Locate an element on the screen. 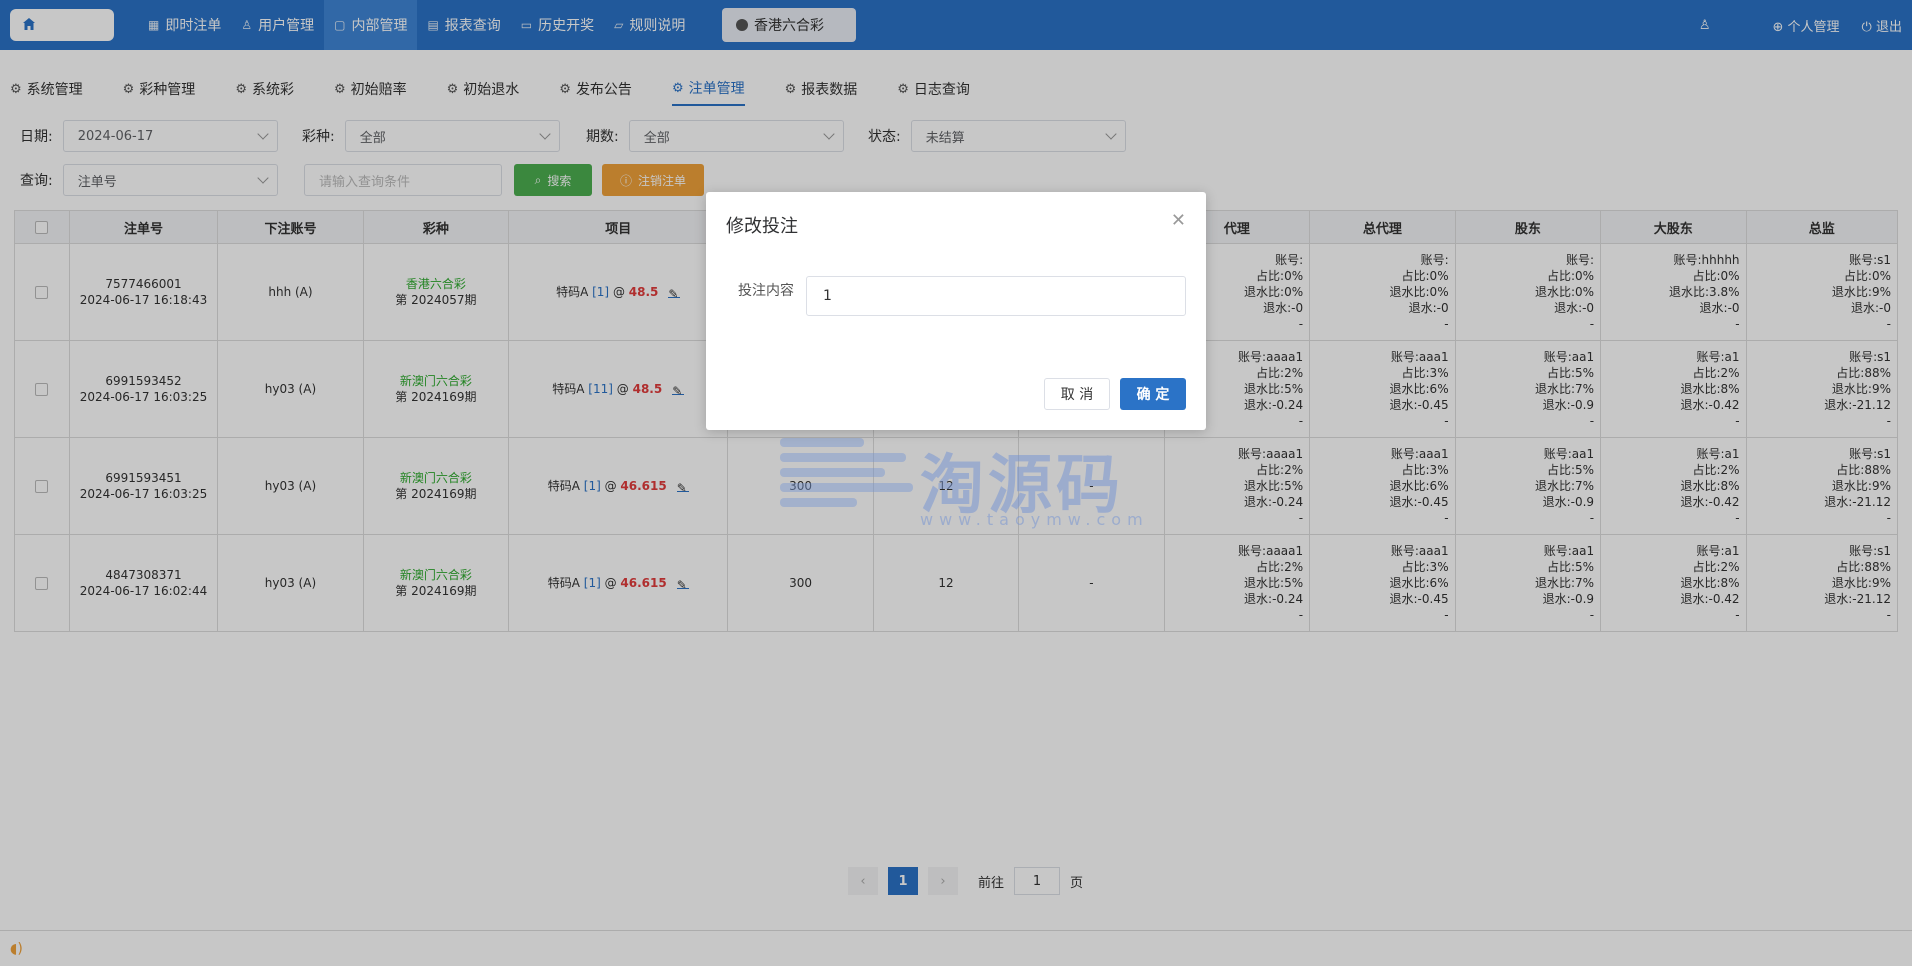  edit-bet-dialog: 修改投注 ✕ 投注内容 1 取 消 确 定 is located at coordinates (956, 311).